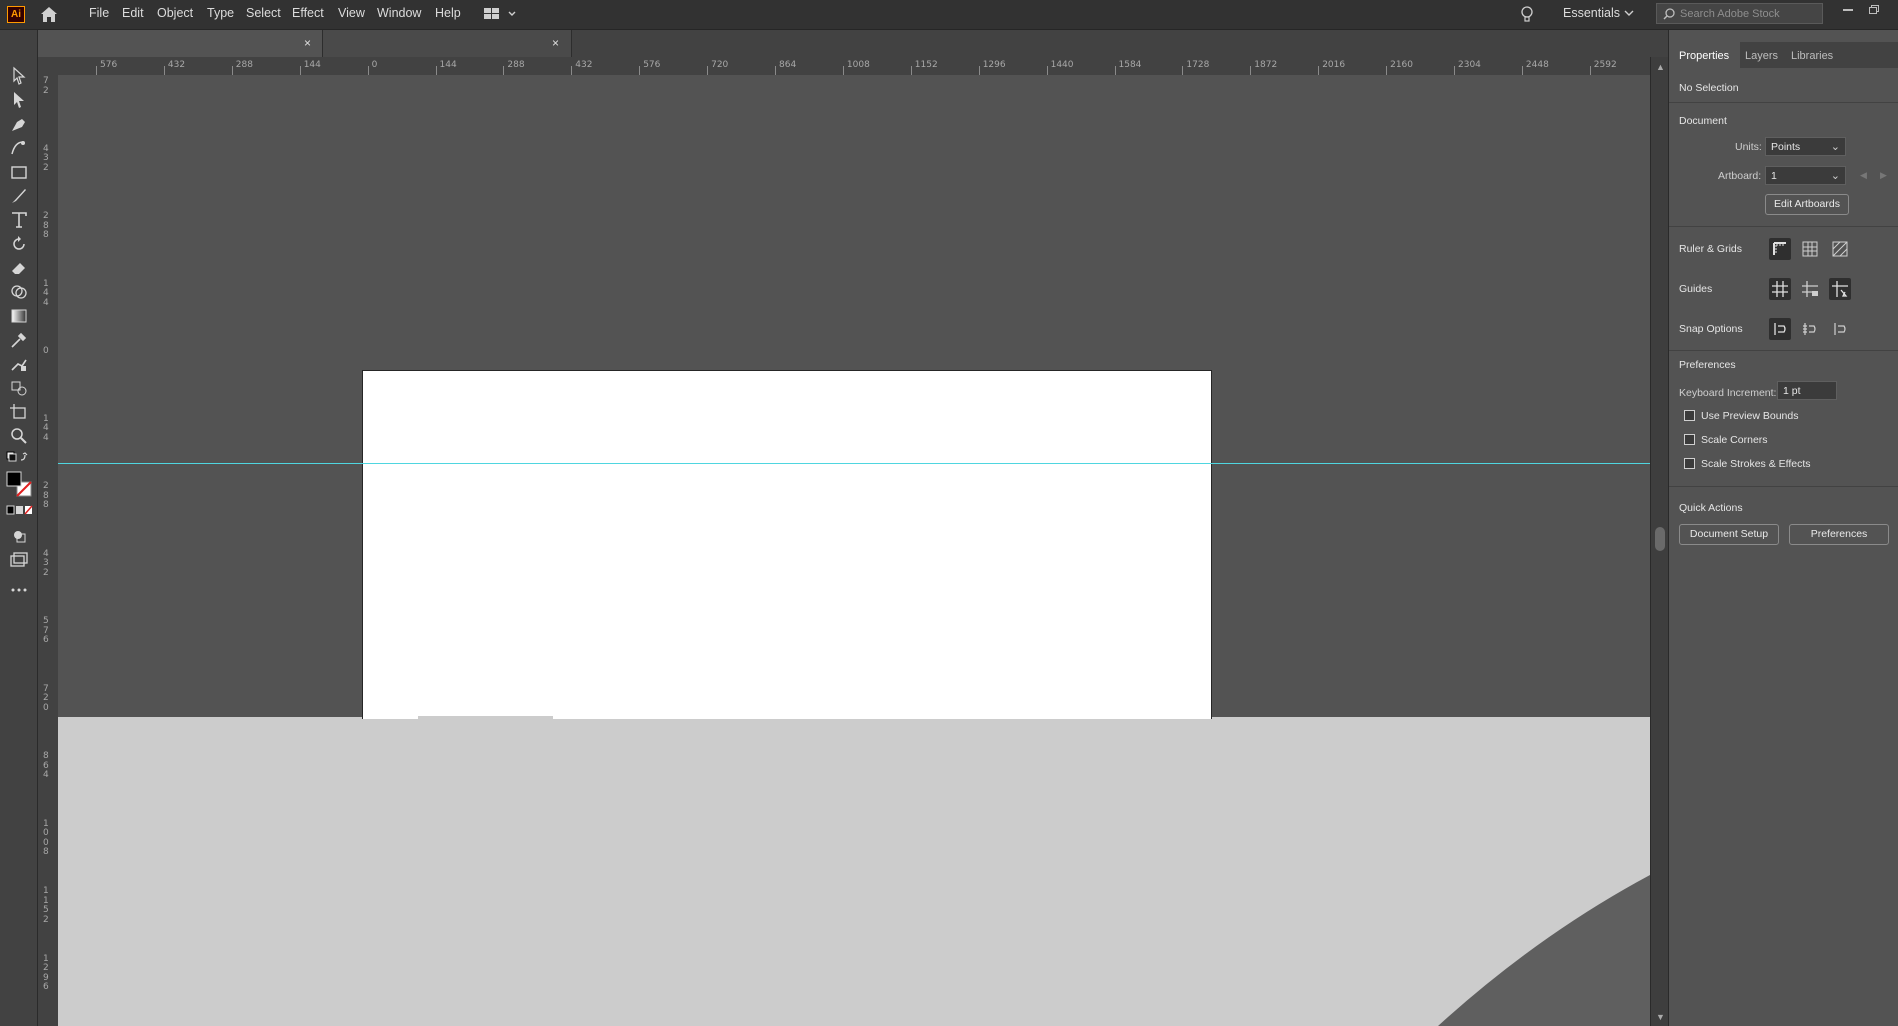 This screenshot has width=1898, height=1026. Describe the element at coordinates (399, 13) in the screenshot. I see `menu-window: Window` at that location.